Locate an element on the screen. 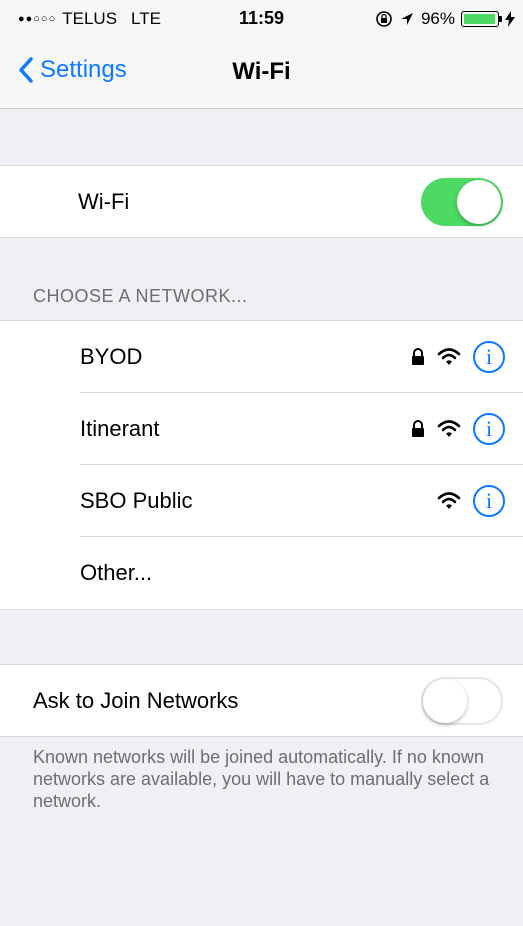 Image resolution: width=523 pixels, height=926 pixels. status-right: 96% is located at coordinates (445, 19).